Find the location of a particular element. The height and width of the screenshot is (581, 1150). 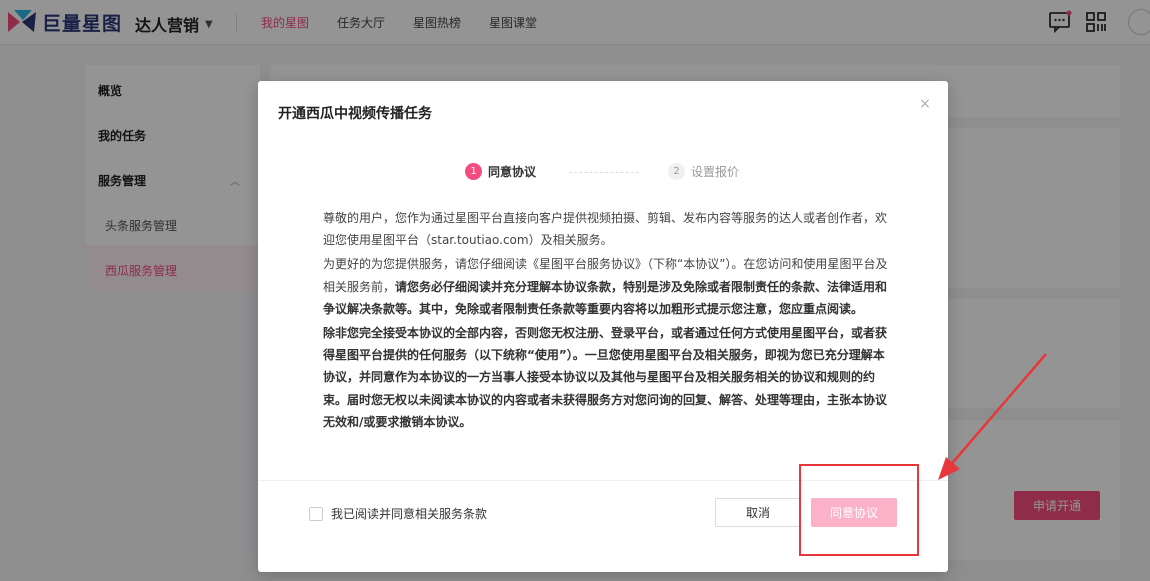

modal-title: 开通西瓜中视频传播任务 is located at coordinates (355, 114).